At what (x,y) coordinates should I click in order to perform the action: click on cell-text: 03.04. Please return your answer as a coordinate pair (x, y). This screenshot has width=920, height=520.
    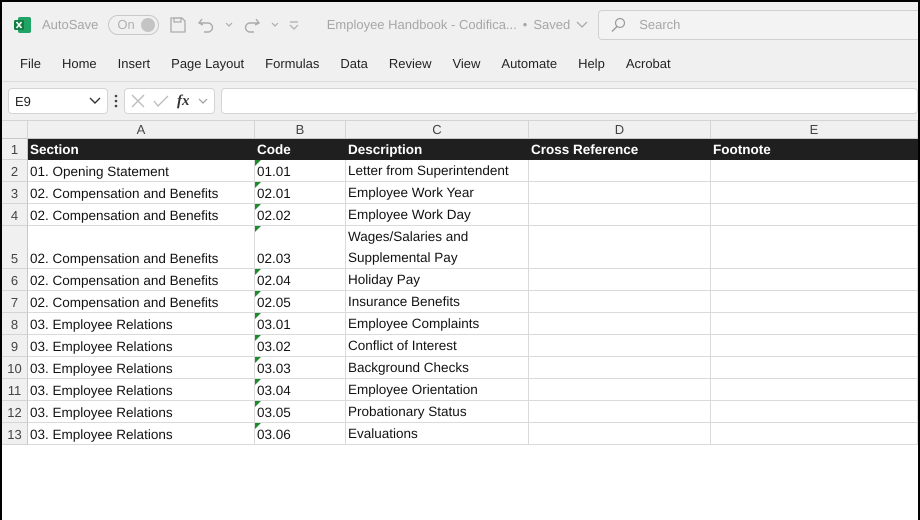
    Looking at the image, I should click on (274, 390).